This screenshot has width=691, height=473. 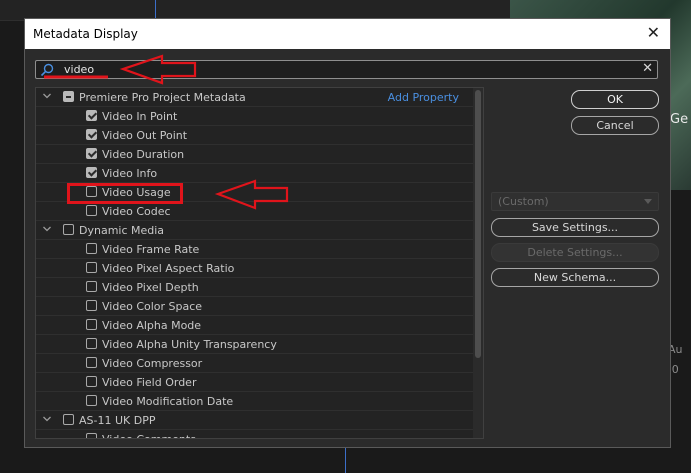 What do you see at coordinates (158, 69) in the screenshot?
I see `annotation-arrow-search` at bounding box center [158, 69].